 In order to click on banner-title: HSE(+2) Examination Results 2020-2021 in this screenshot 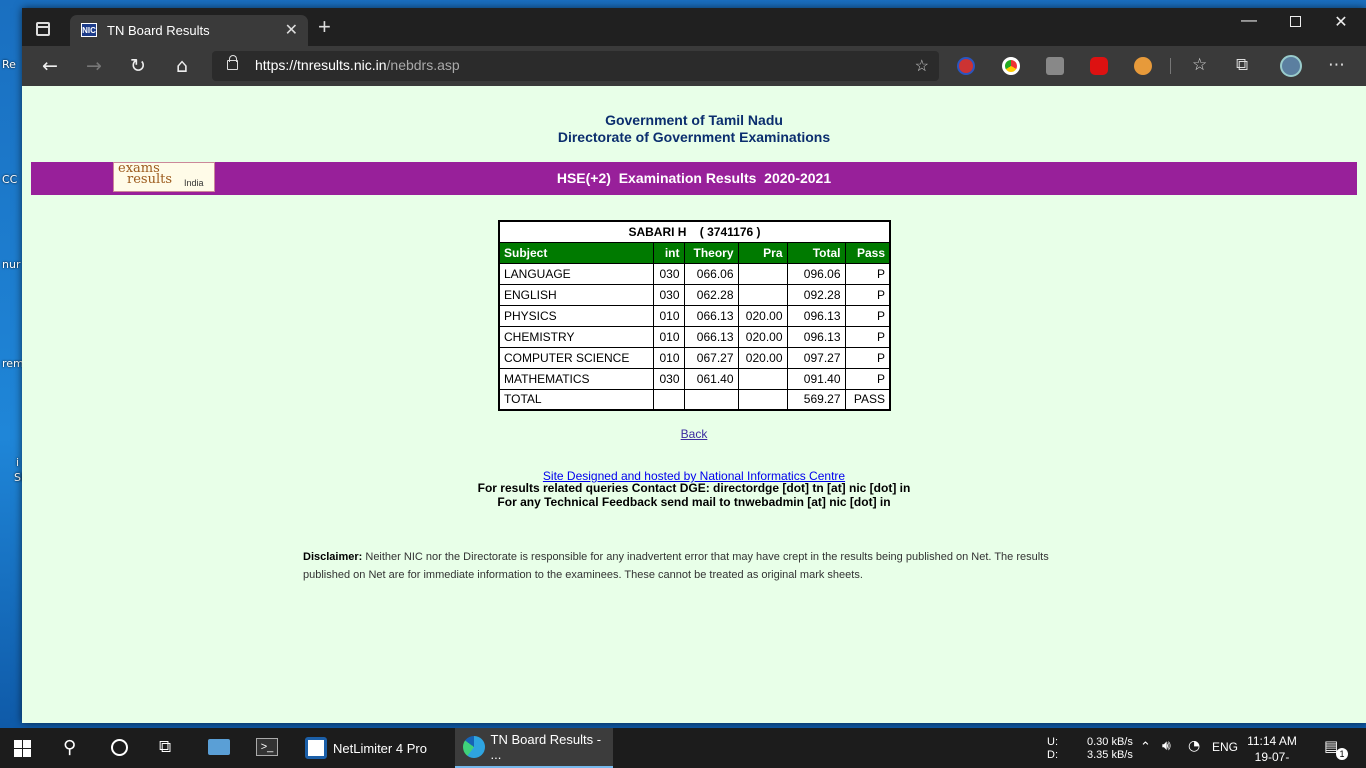, I will do `click(694, 178)`.